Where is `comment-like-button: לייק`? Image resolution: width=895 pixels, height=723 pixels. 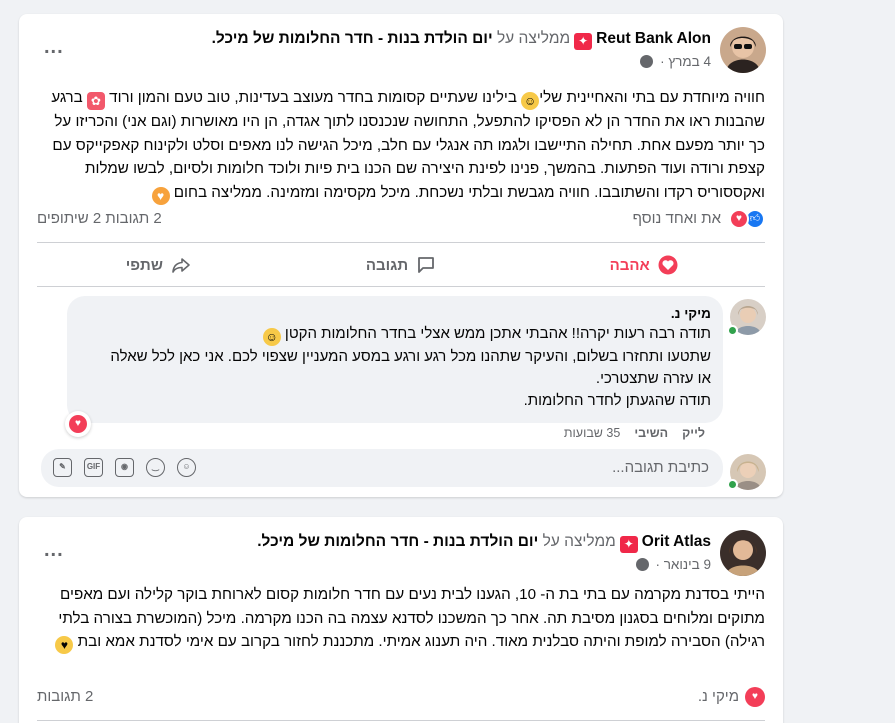 comment-like-button: לייק is located at coordinates (693, 433).